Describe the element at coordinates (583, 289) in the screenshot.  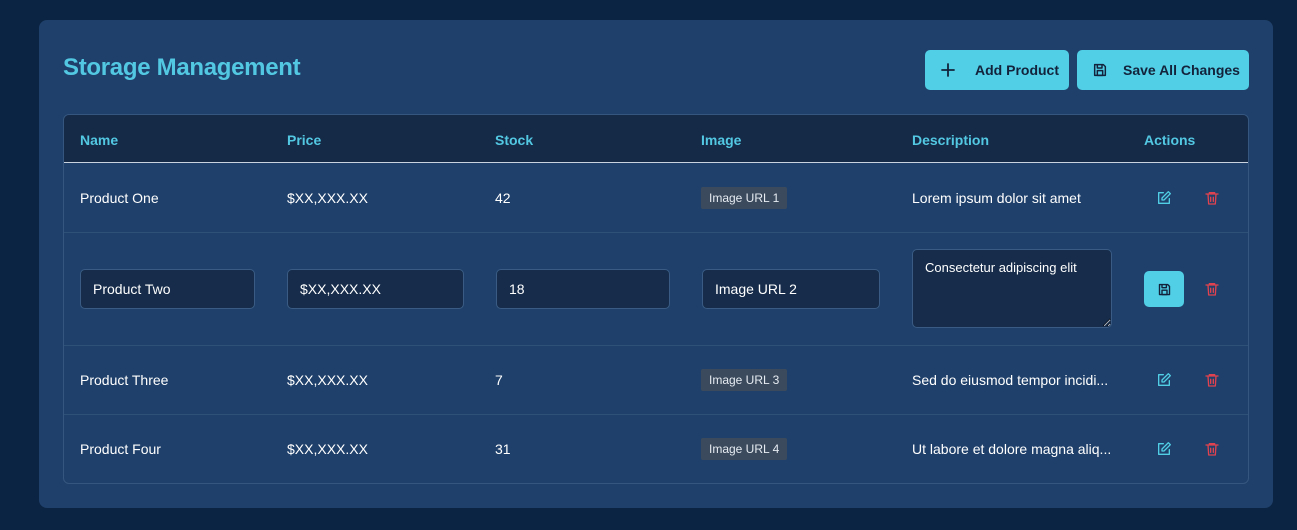
I see `product-stock-input` at that location.